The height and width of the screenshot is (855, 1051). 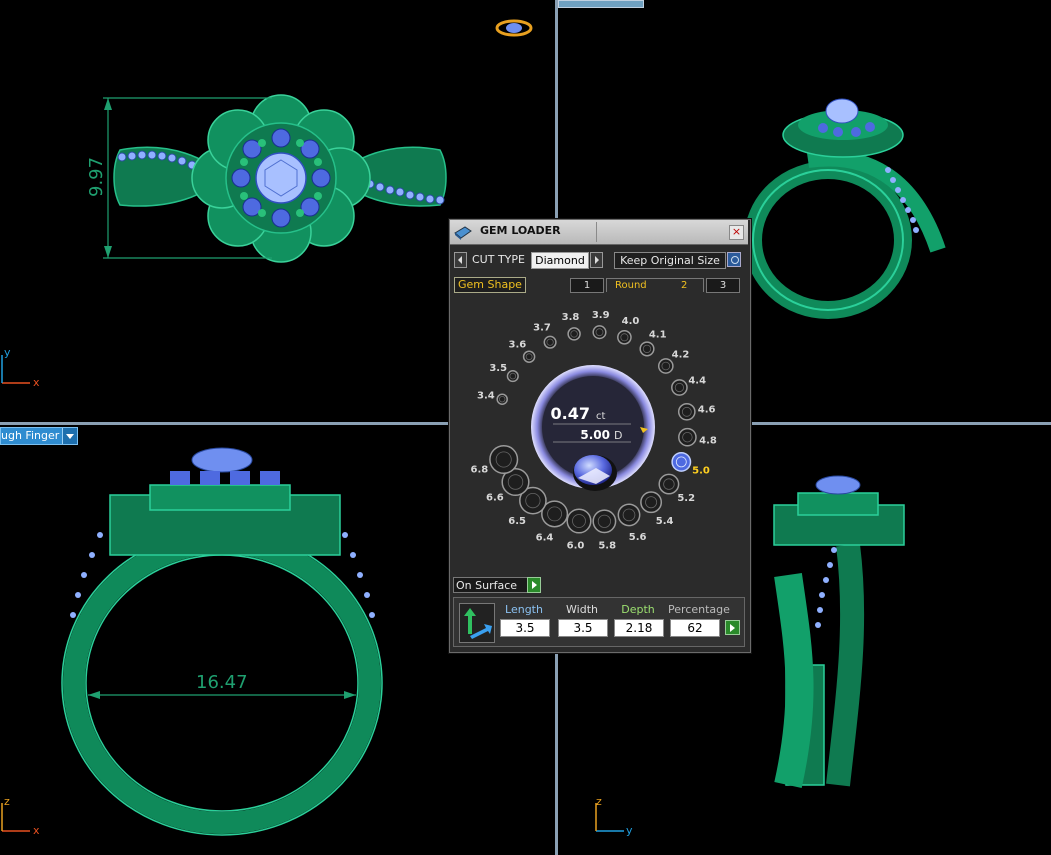 I want to click on close-button: ×, so click(x=736, y=232).